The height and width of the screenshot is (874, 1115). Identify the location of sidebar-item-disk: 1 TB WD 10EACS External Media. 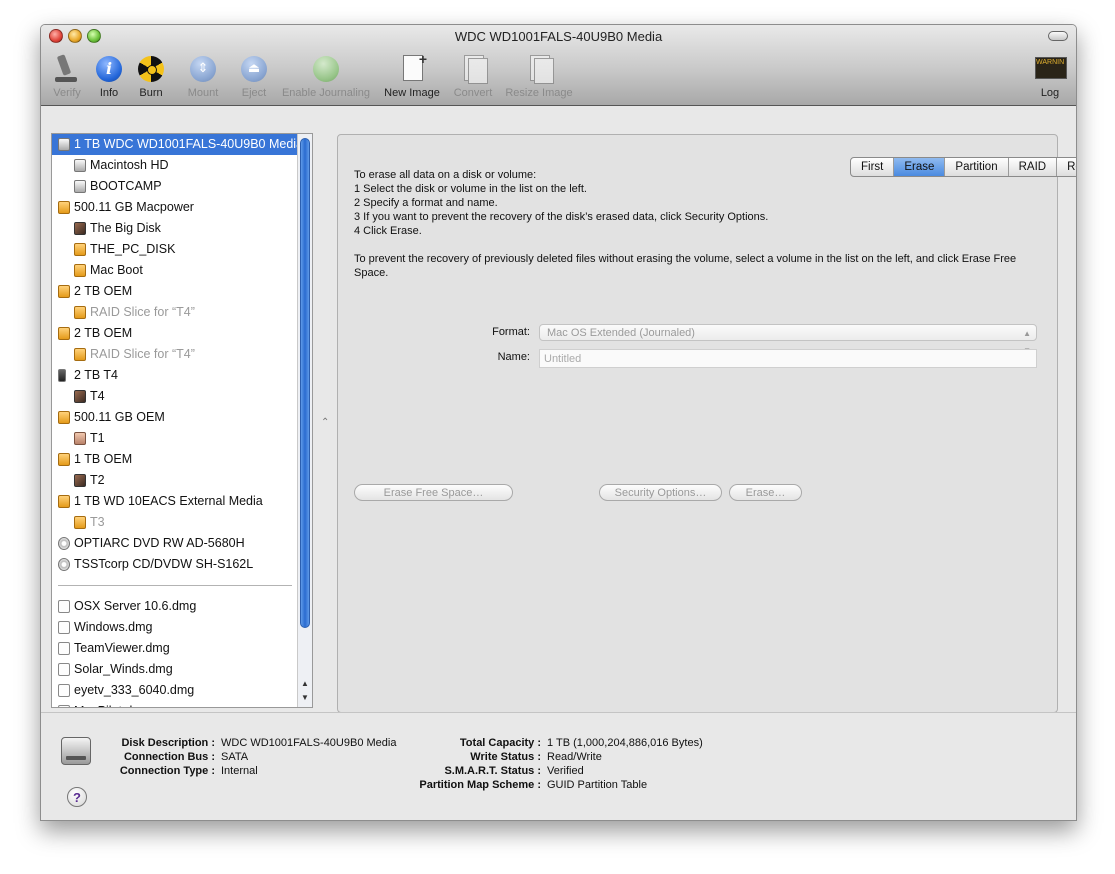
(174, 501).